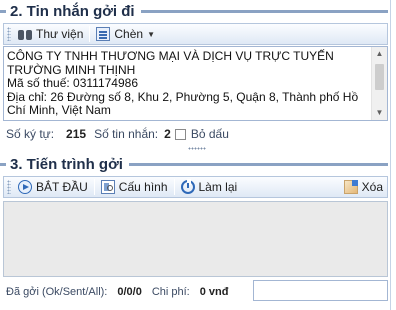 This screenshot has width=396, height=310. What do you see at coordinates (210, 134) in the screenshot?
I see `no-accent-label: Bỏ dấu` at bounding box center [210, 134].